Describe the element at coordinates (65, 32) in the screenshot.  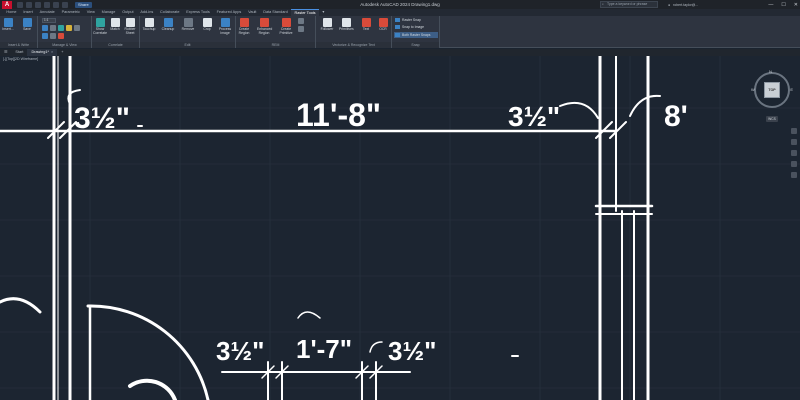
I see `panel-manage-view: 1:1 Manage & View` at that location.